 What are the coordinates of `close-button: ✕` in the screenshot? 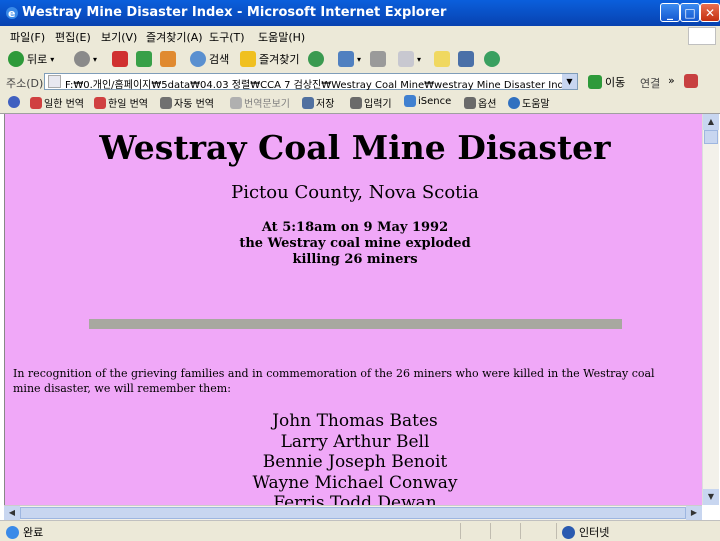 It's located at (710, 12).